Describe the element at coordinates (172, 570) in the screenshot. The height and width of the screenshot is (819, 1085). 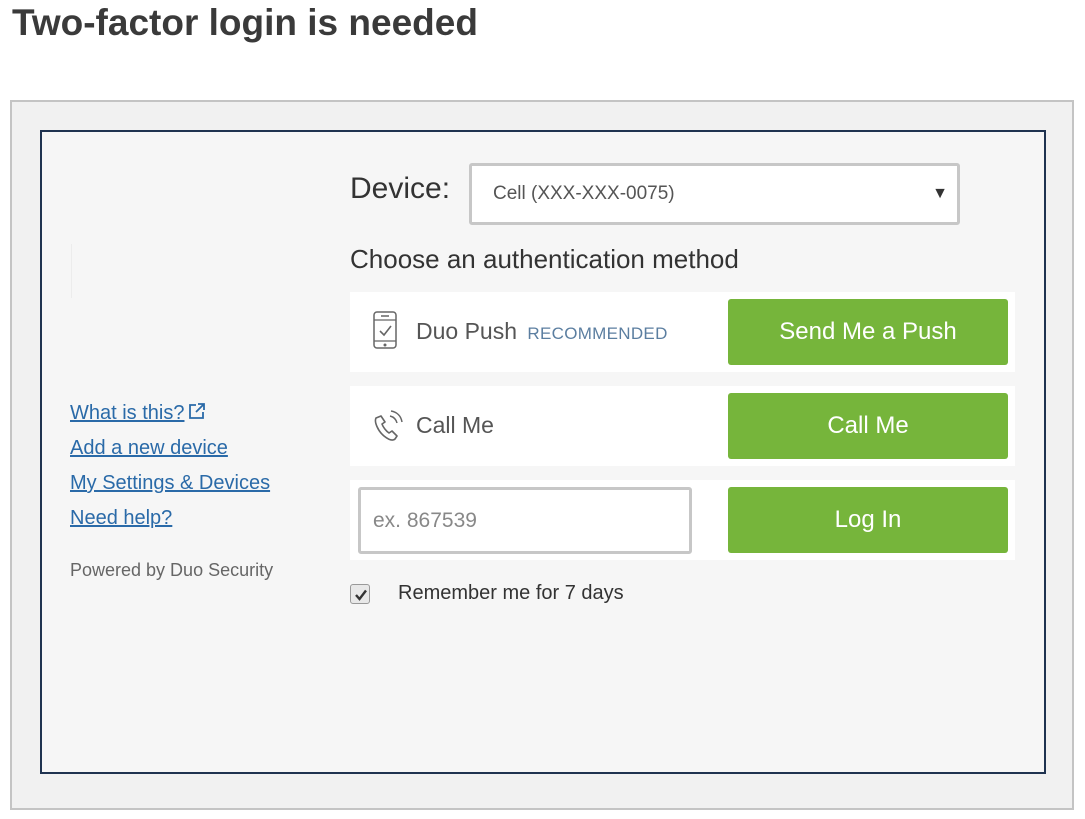
I see `powered-by-text: Powered by Duo Security` at that location.